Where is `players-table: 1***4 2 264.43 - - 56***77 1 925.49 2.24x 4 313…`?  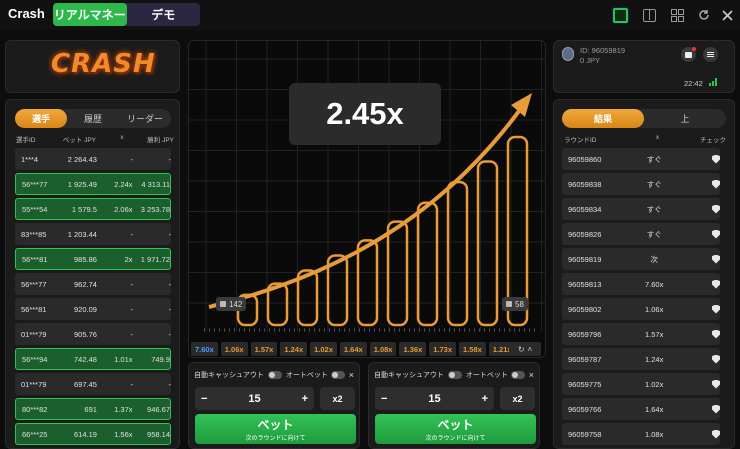
players-table: 1***4 2 264.43 - - 56***77 1 925.49 2.24x 4 313… is located at coordinates (93, 298).